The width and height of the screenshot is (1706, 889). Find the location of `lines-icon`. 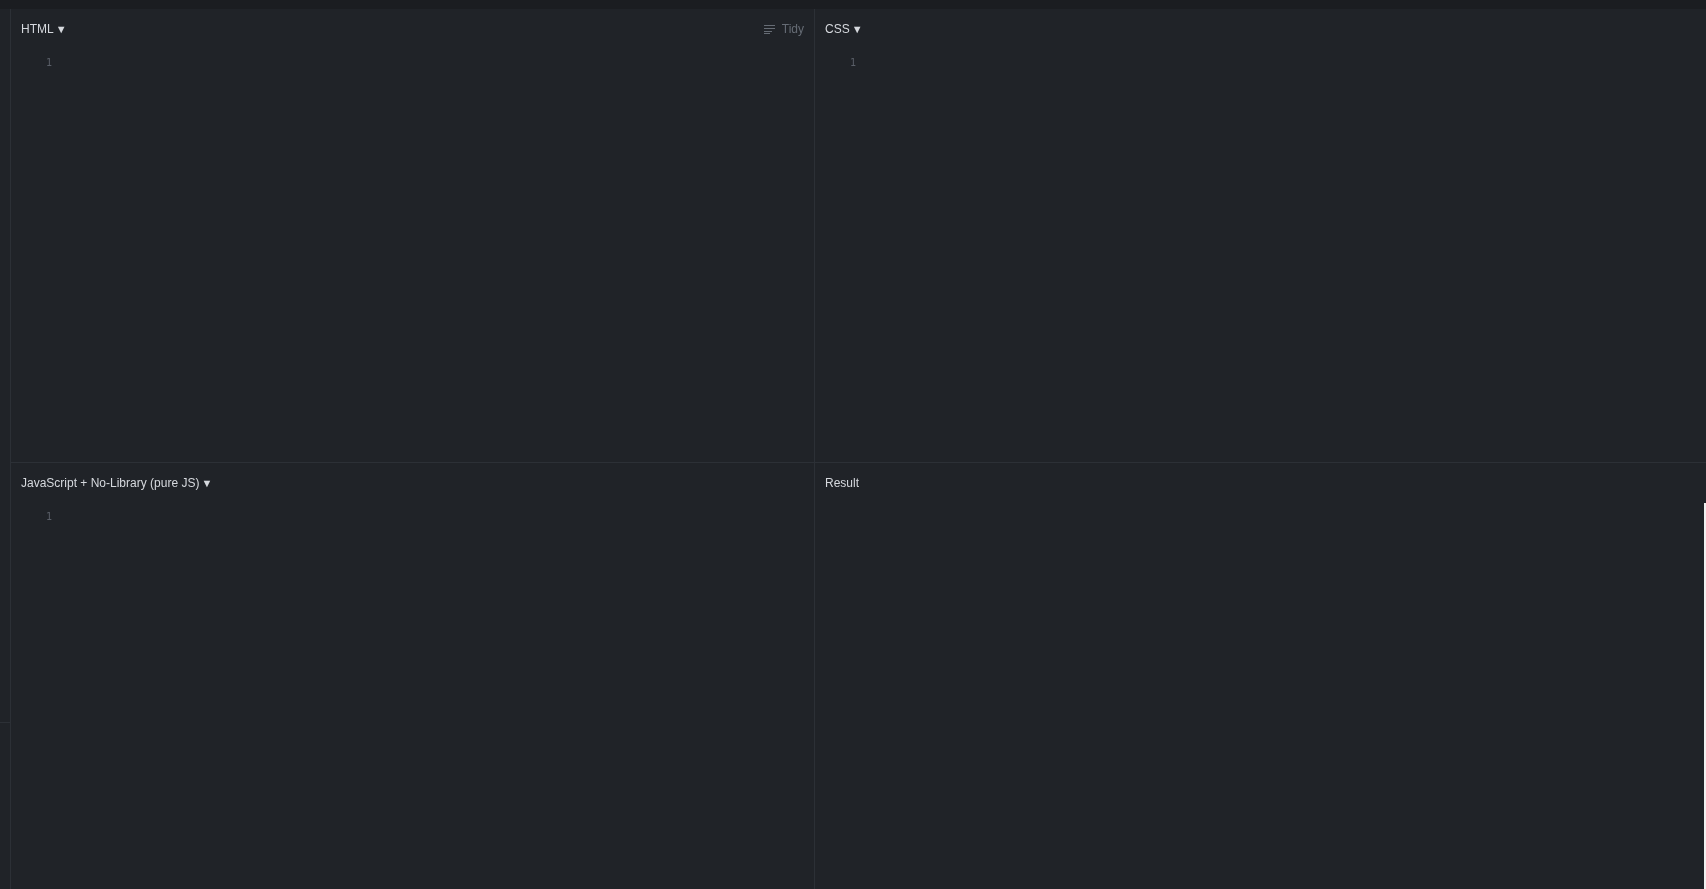

lines-icon is located at coordinates (769, 29).